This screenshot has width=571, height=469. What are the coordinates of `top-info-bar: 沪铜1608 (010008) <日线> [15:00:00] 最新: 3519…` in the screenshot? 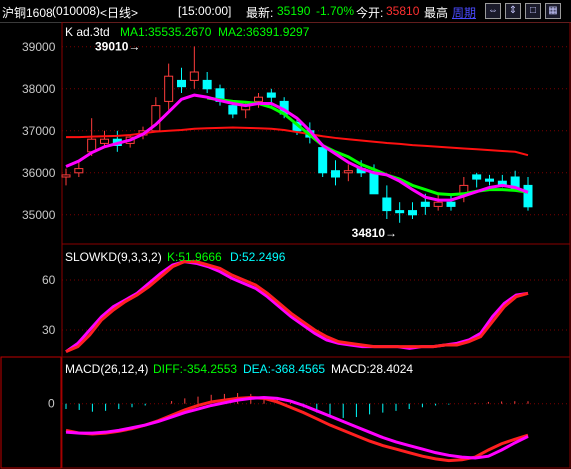 It's located at (285, 11).